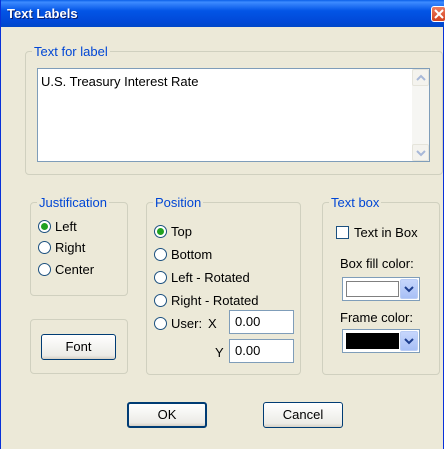 The height and width of the screenshot is (449, 447). I want to click on position-left-rotated-radio: Left - Rotated, so click(202, 277).